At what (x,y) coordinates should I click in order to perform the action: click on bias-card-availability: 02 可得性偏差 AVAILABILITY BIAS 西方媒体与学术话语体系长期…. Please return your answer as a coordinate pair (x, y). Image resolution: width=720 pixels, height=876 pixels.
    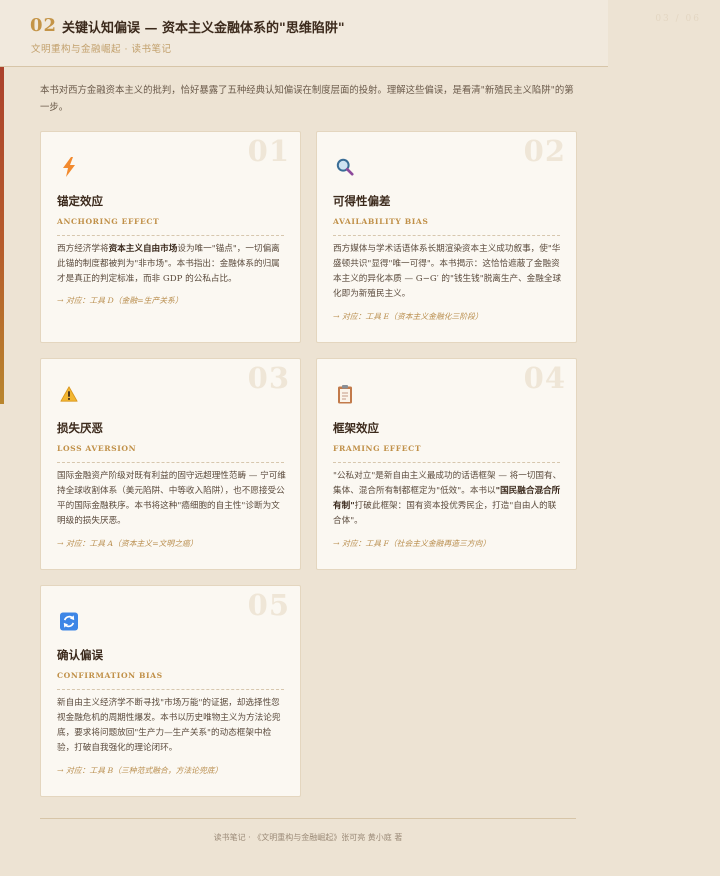
    Looking at the image, I should click on (446, 237).